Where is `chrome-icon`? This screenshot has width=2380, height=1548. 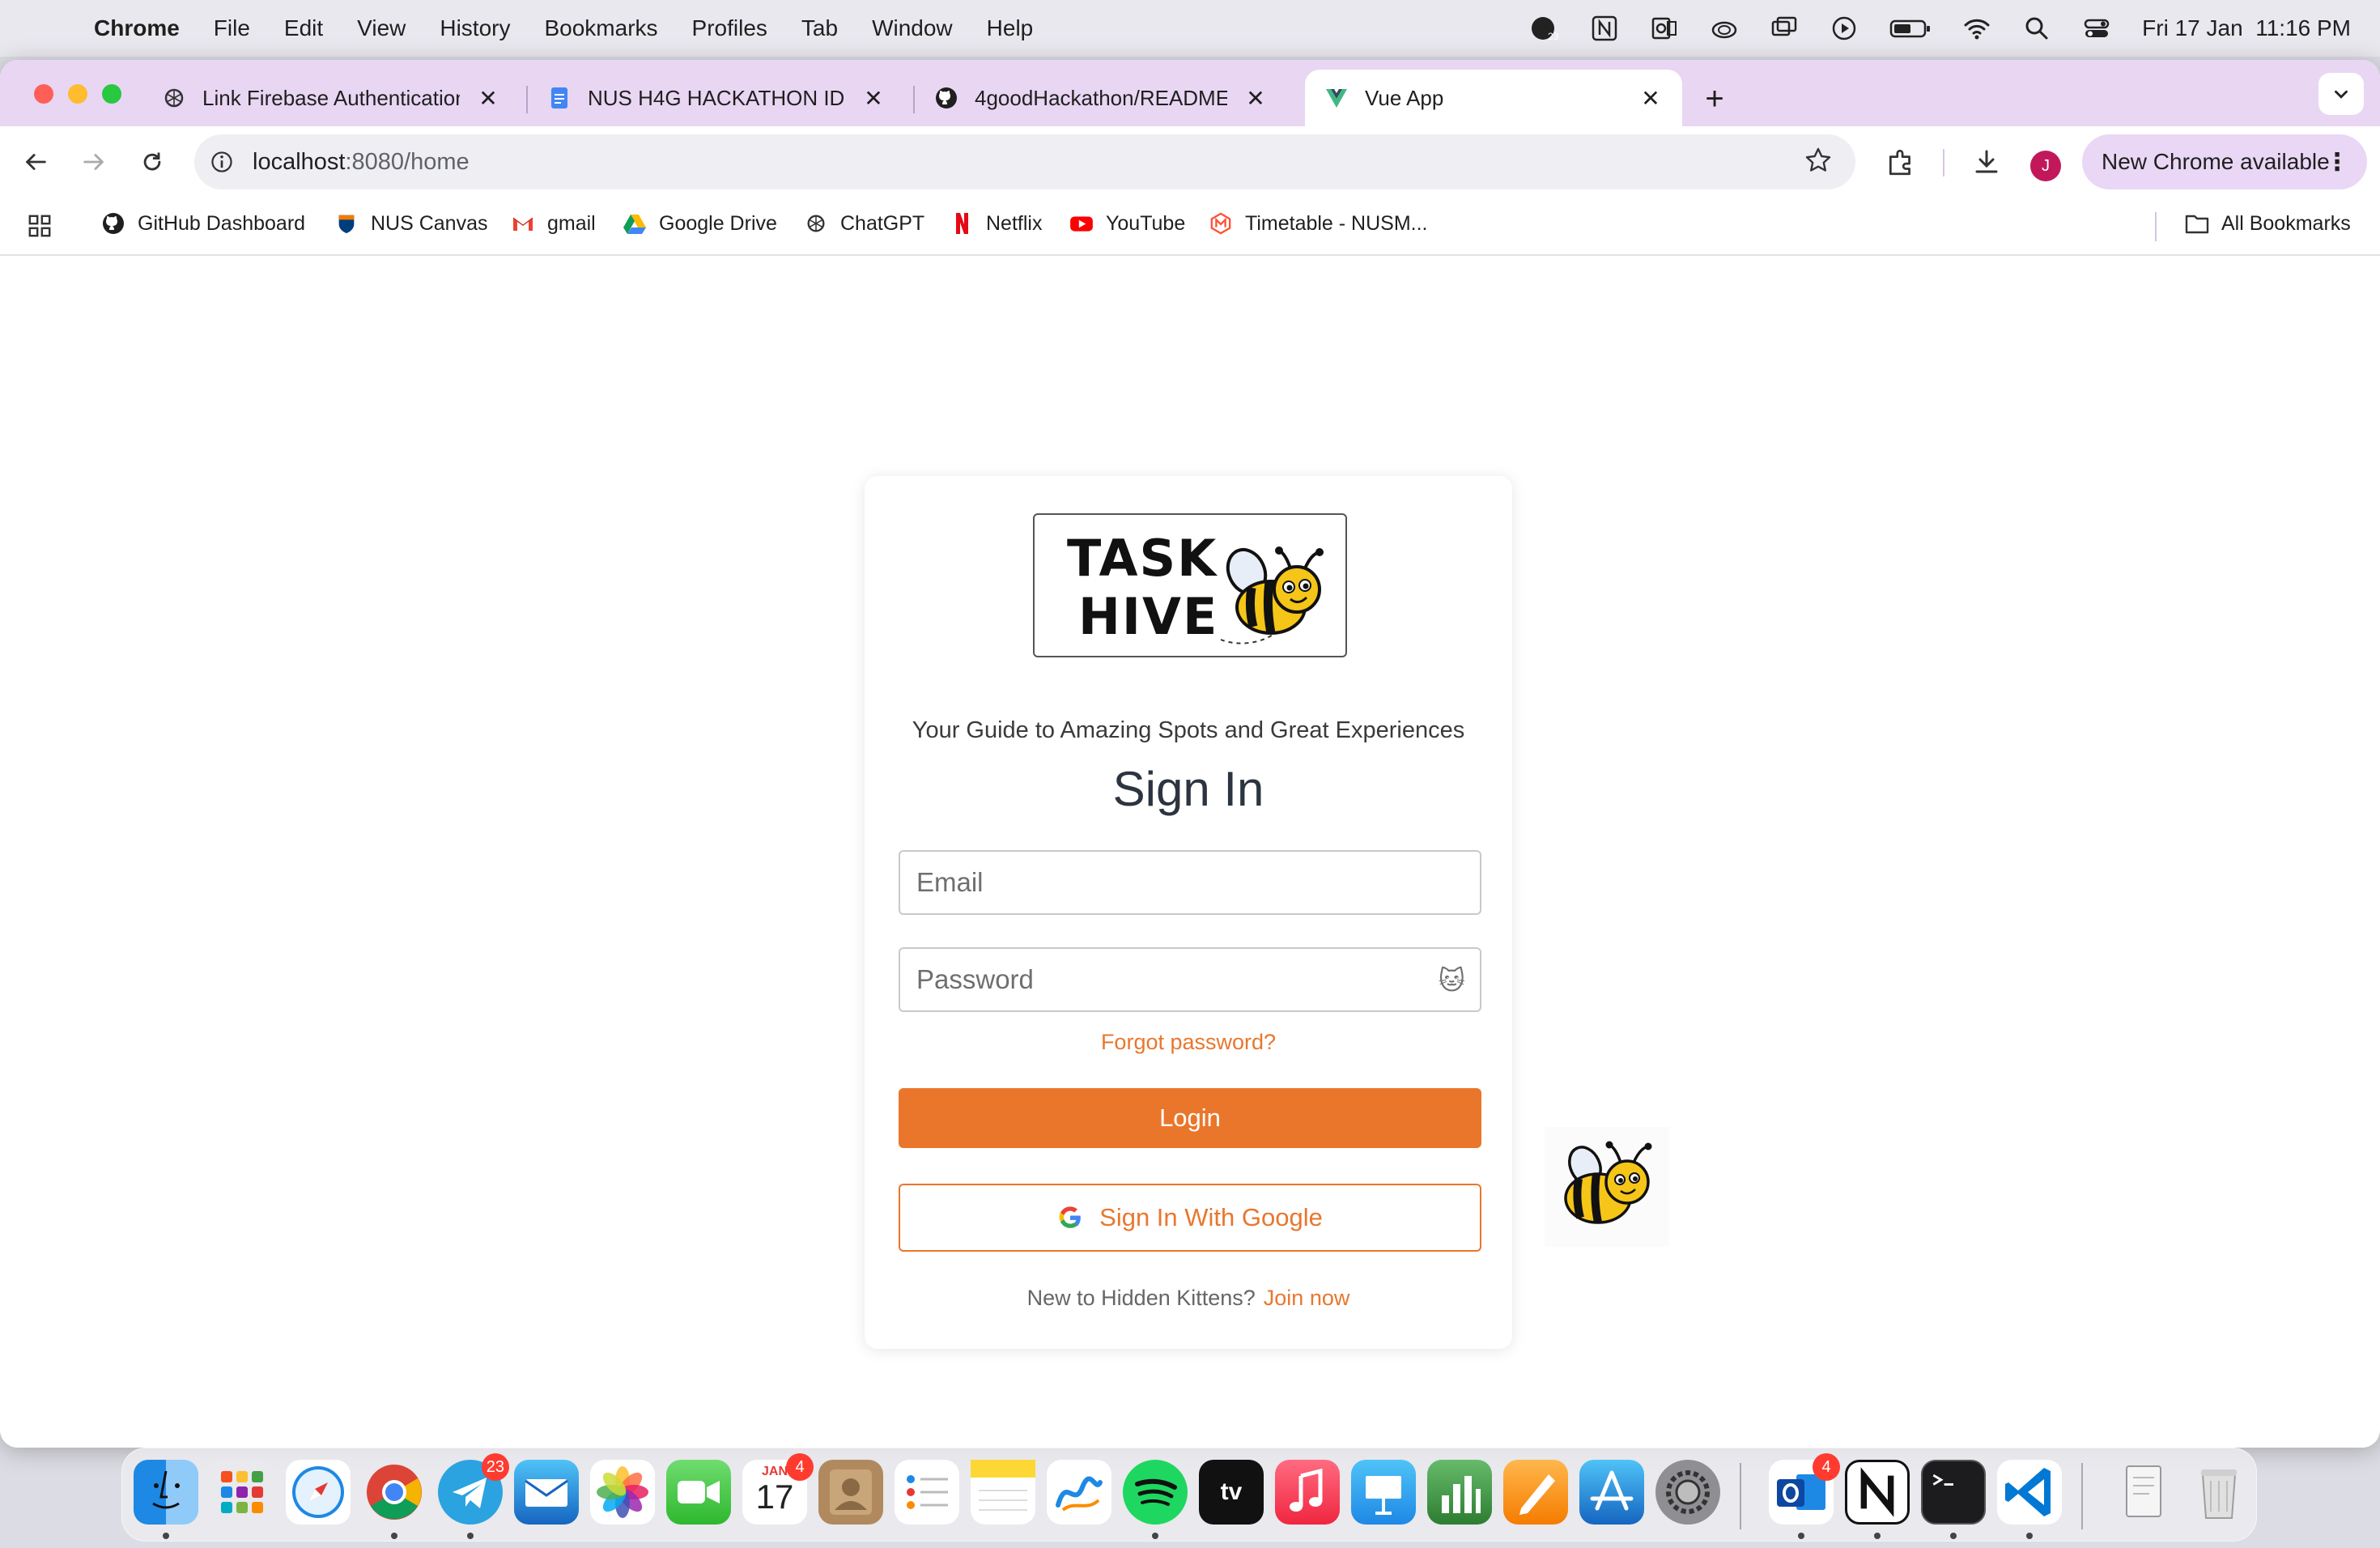 chrome-icon is located at coordinates (395, 1493).